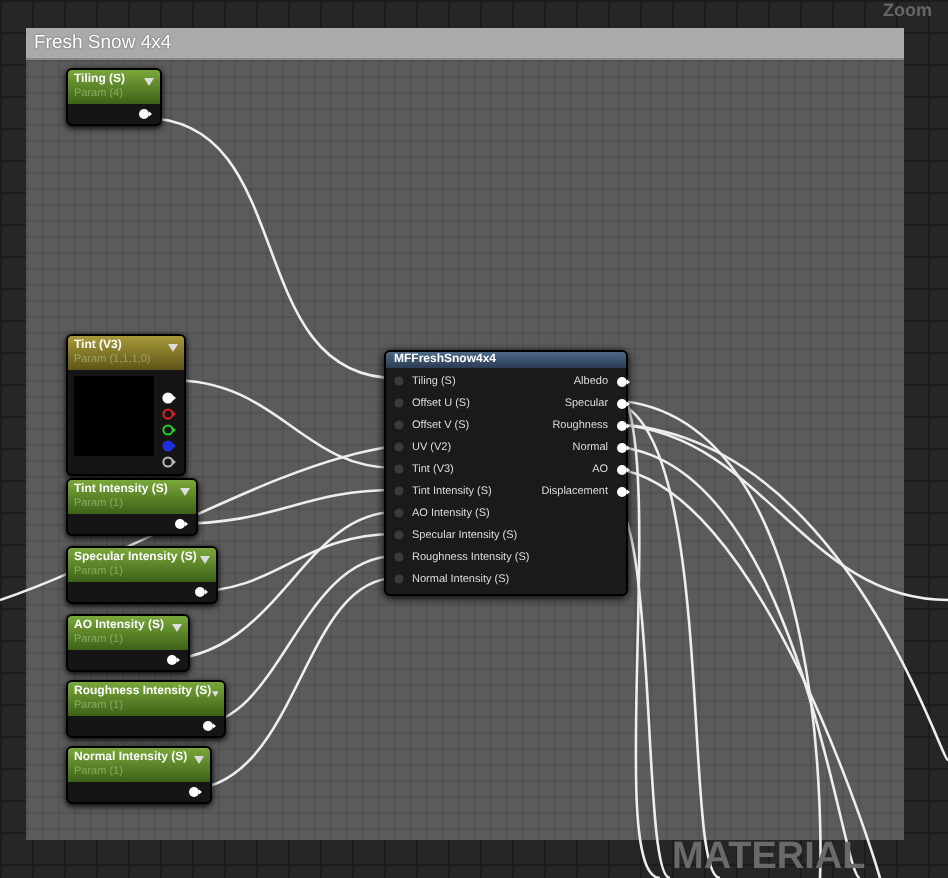 This screenshot has height=878, width=948. Describe the element at coordinates (506, 473) in the screenshot. I see `function-node` at that location.